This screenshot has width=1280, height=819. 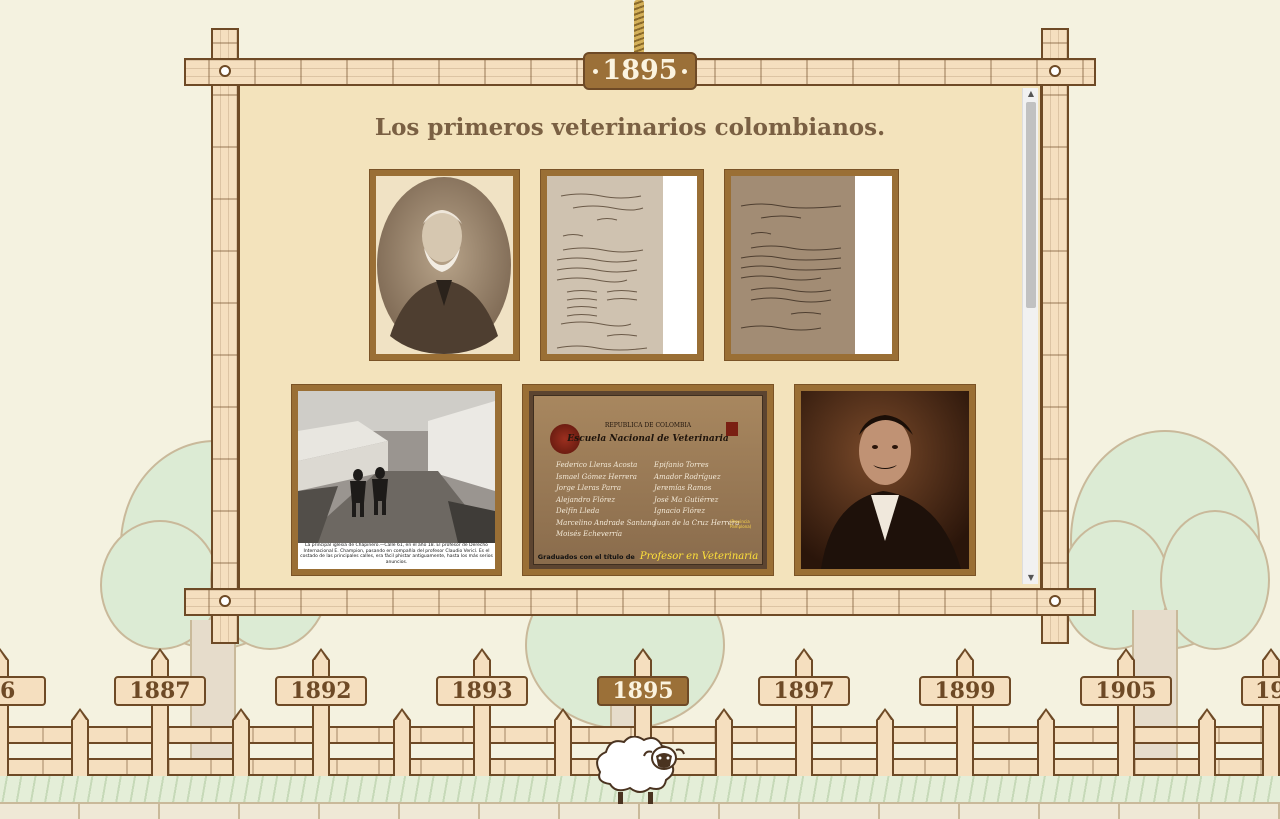 What do you see at coordinates (578, 511) in the screenshot?
I see `diploma-graduate-name: Delfín Lleda` at bounding box center [578, 511].